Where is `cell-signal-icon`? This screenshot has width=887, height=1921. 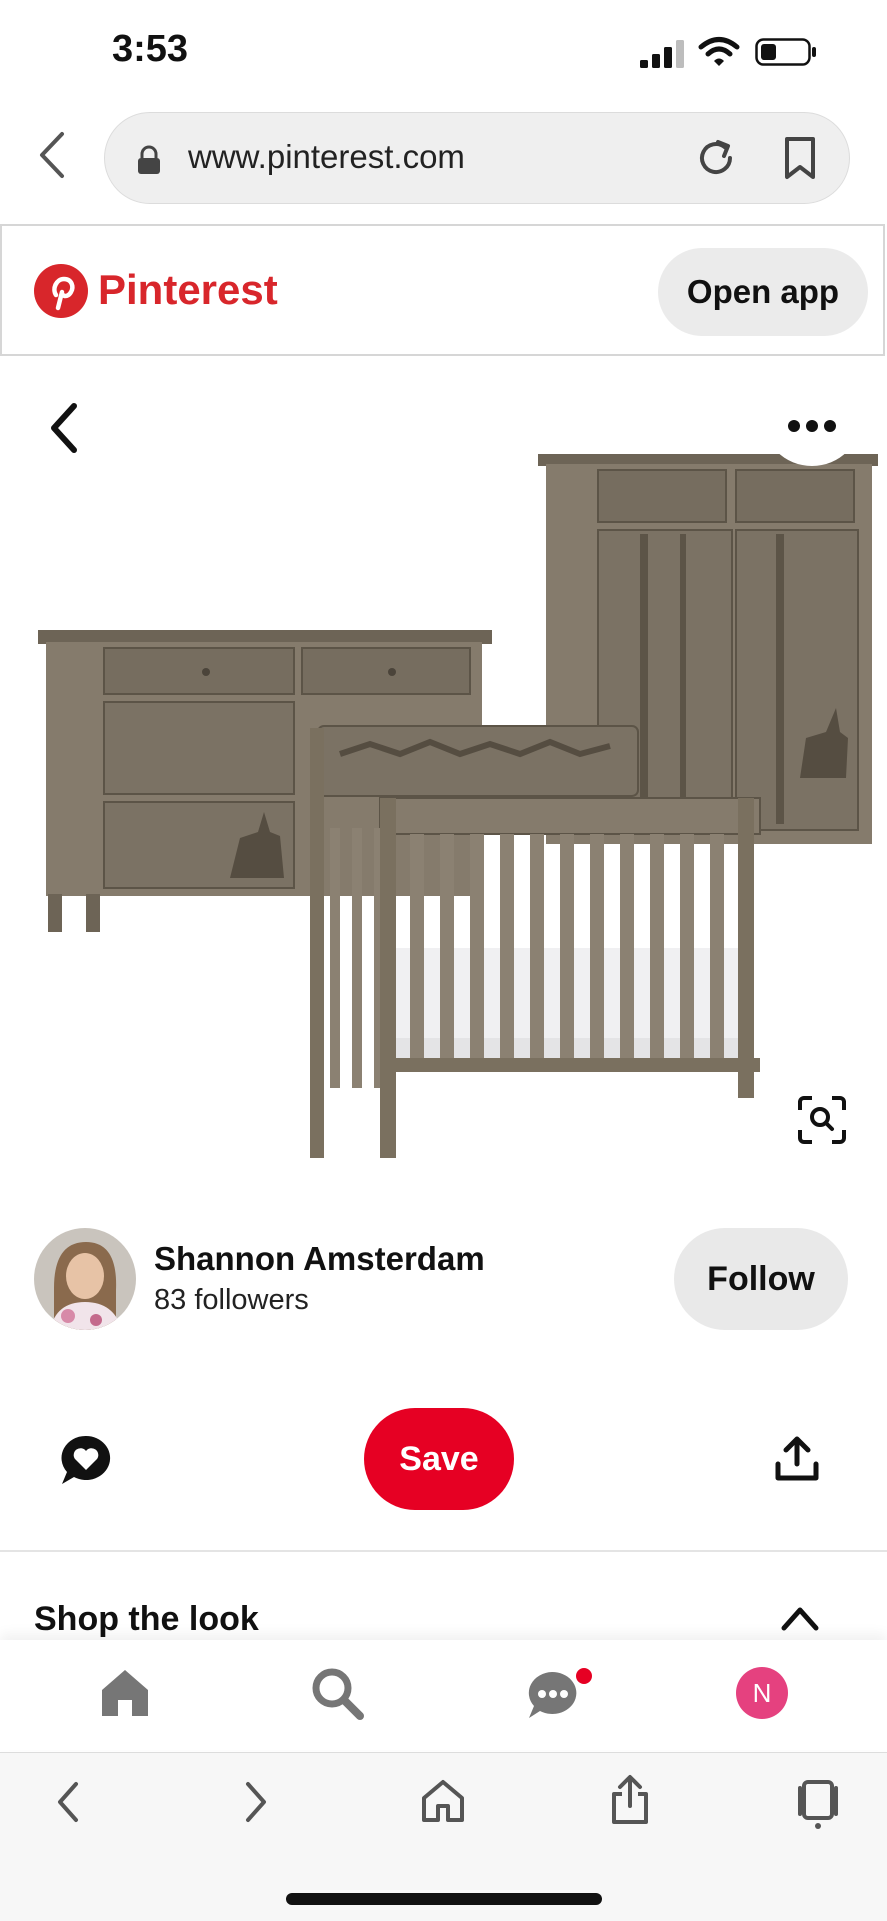
cell-signal-icon is located at coordinates (662, 54).